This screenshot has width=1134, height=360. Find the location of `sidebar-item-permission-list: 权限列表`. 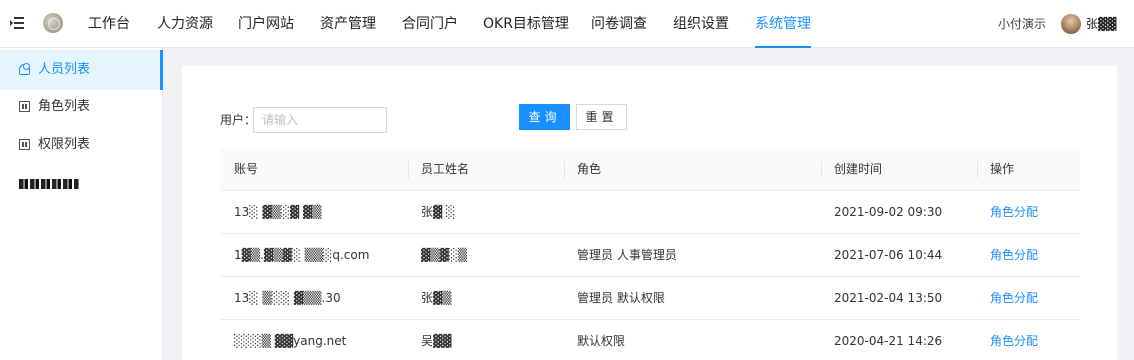

sidebar-item-permission-list: 权限列表 is located at coordinates (81, 145).